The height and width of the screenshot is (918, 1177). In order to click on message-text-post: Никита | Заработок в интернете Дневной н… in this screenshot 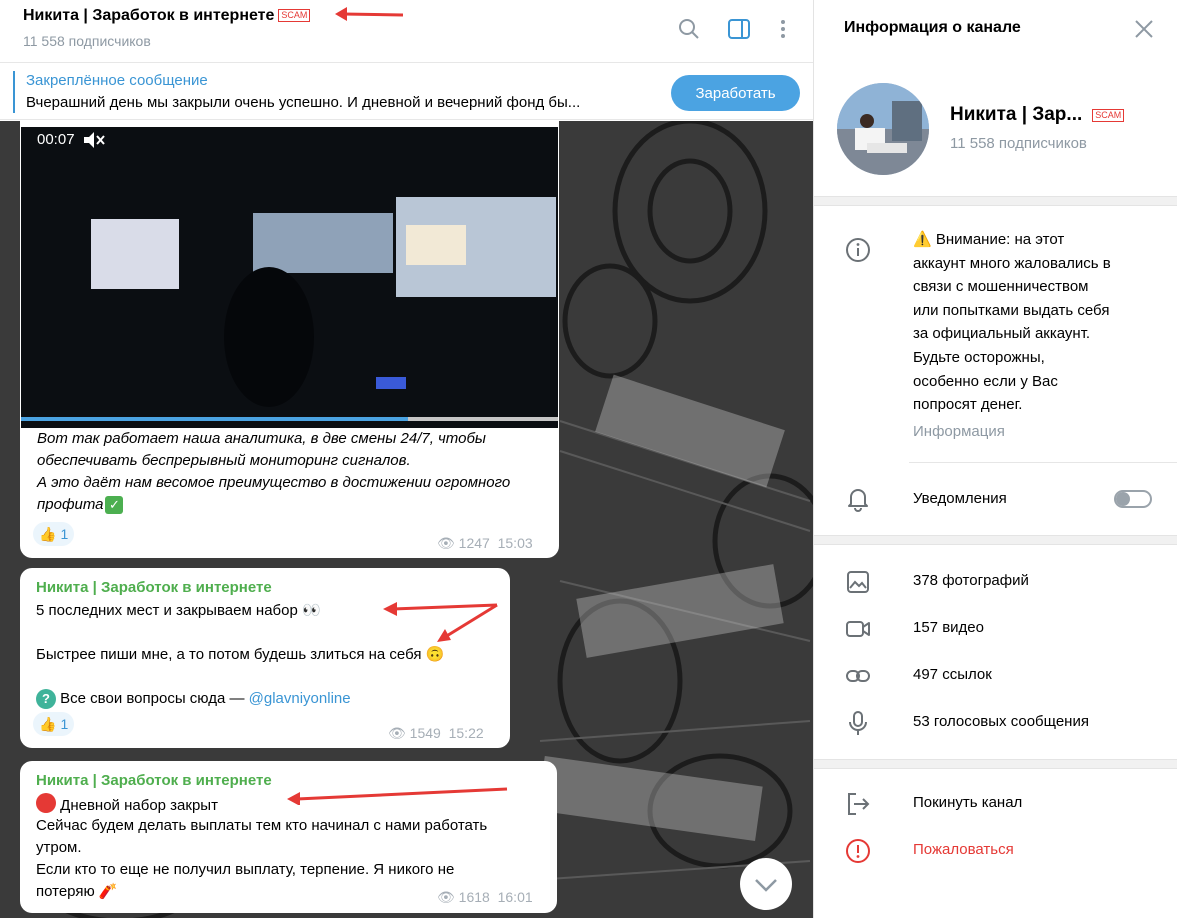, I will do `click(288, 837)`.